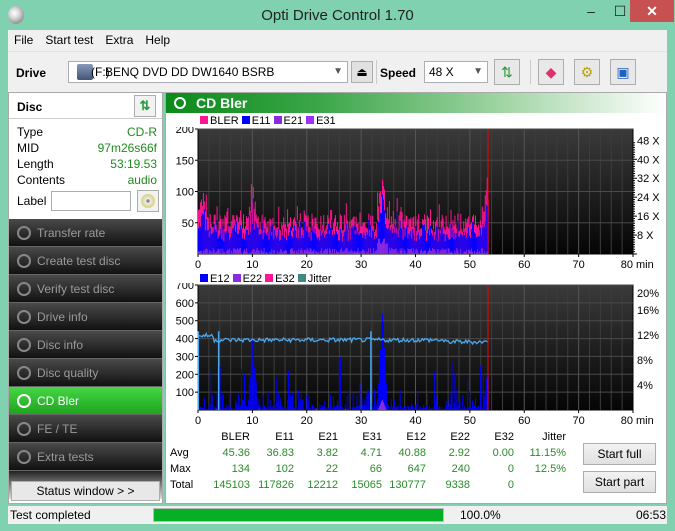 Image resolution: width=675 pixels, height=531 pixels. I want to click on status-window-button: Status window > >, so click(85, 491).